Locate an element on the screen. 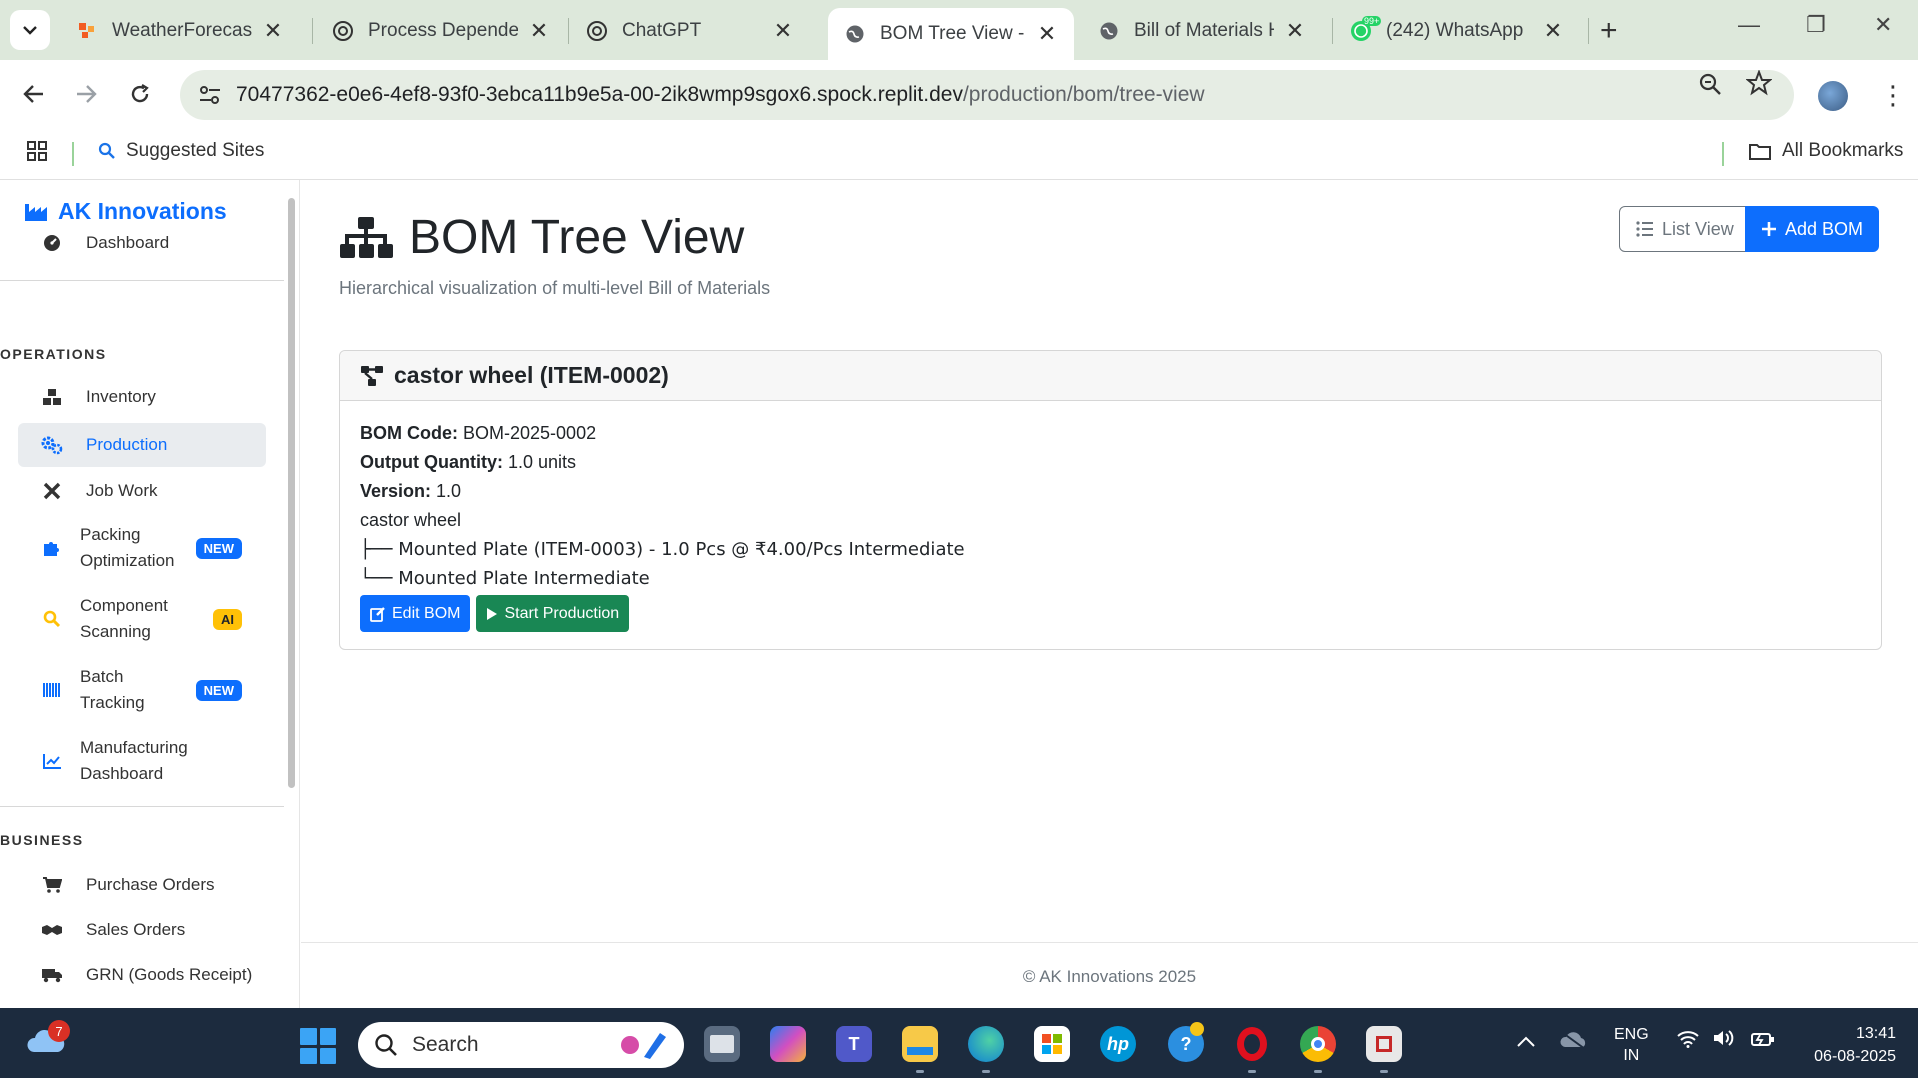 This screenshot has height=1078, width=1918. sidebar-item-label: GRN (Goods Receipt) is located at coordinates (169, 974).